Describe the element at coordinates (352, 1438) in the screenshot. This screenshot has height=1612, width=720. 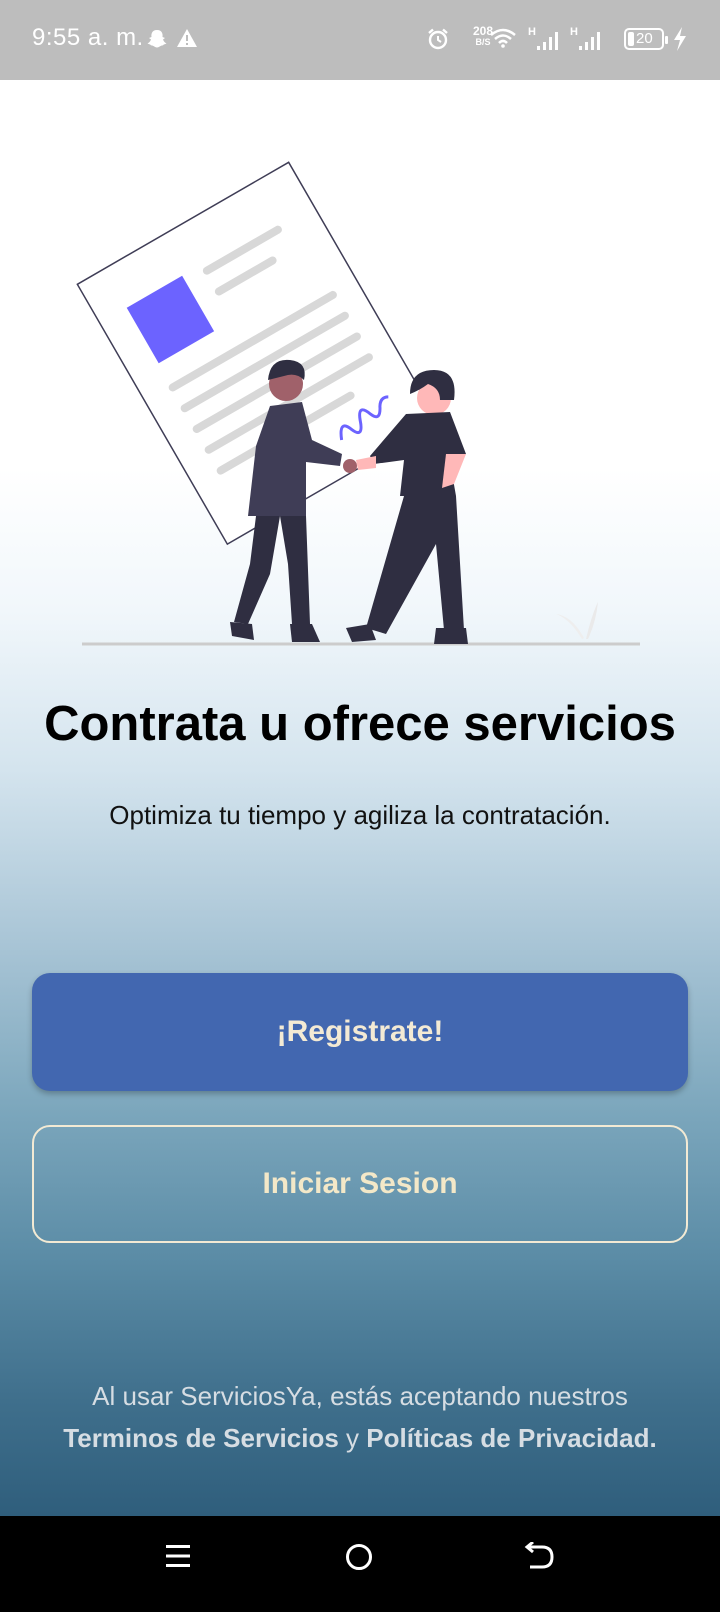
I see `legal-connector: y` at that location.